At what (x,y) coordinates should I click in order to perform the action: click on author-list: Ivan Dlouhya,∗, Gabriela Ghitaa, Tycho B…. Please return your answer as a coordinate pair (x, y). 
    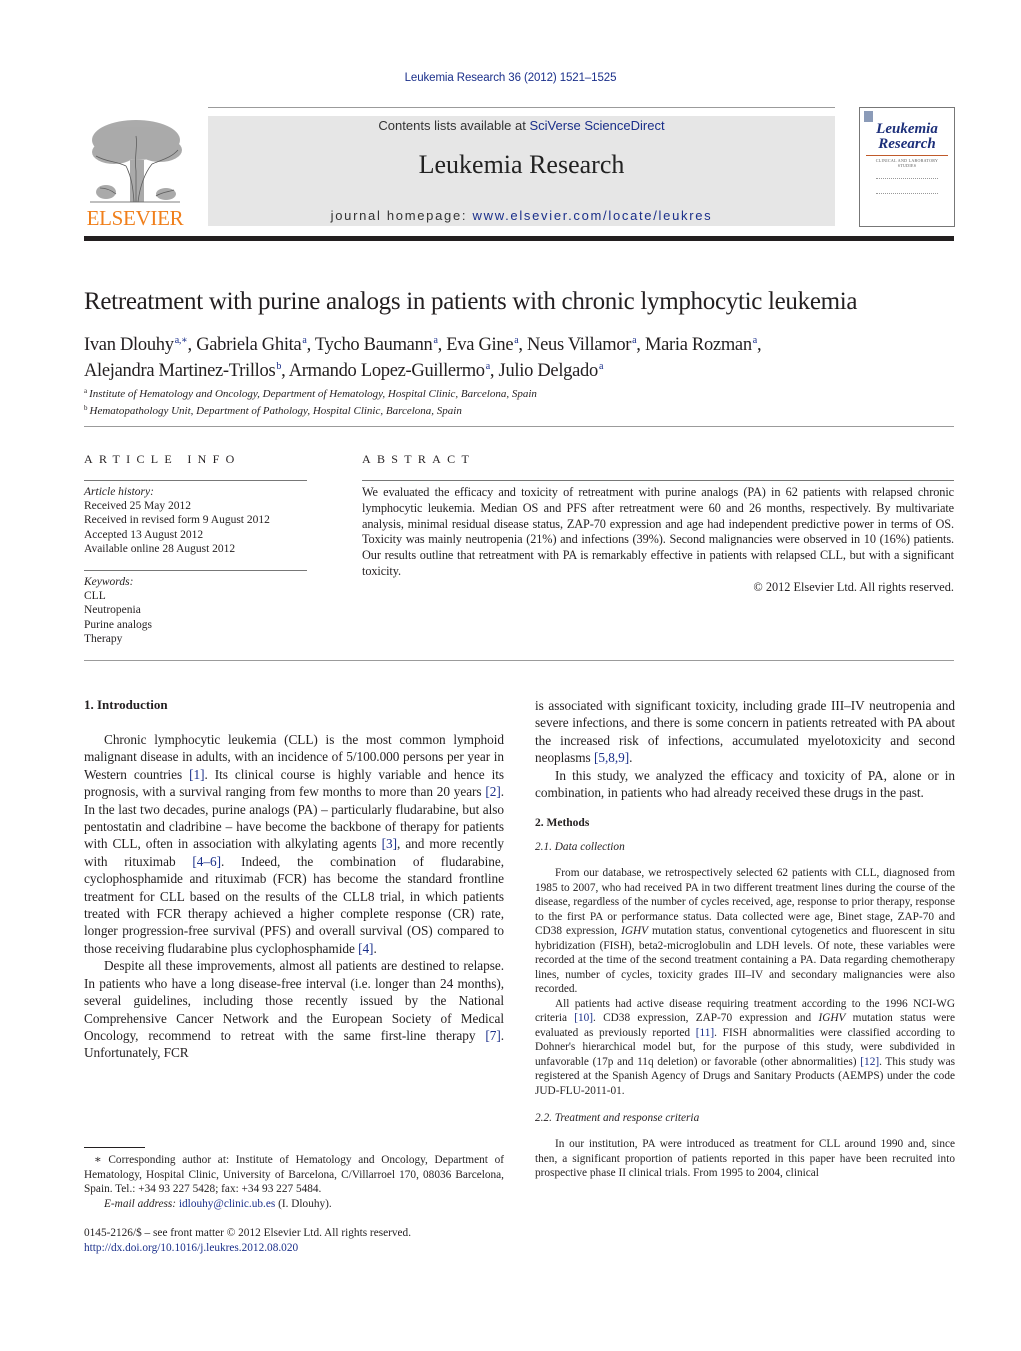
    Looking at the image, I should click on (423, 358).